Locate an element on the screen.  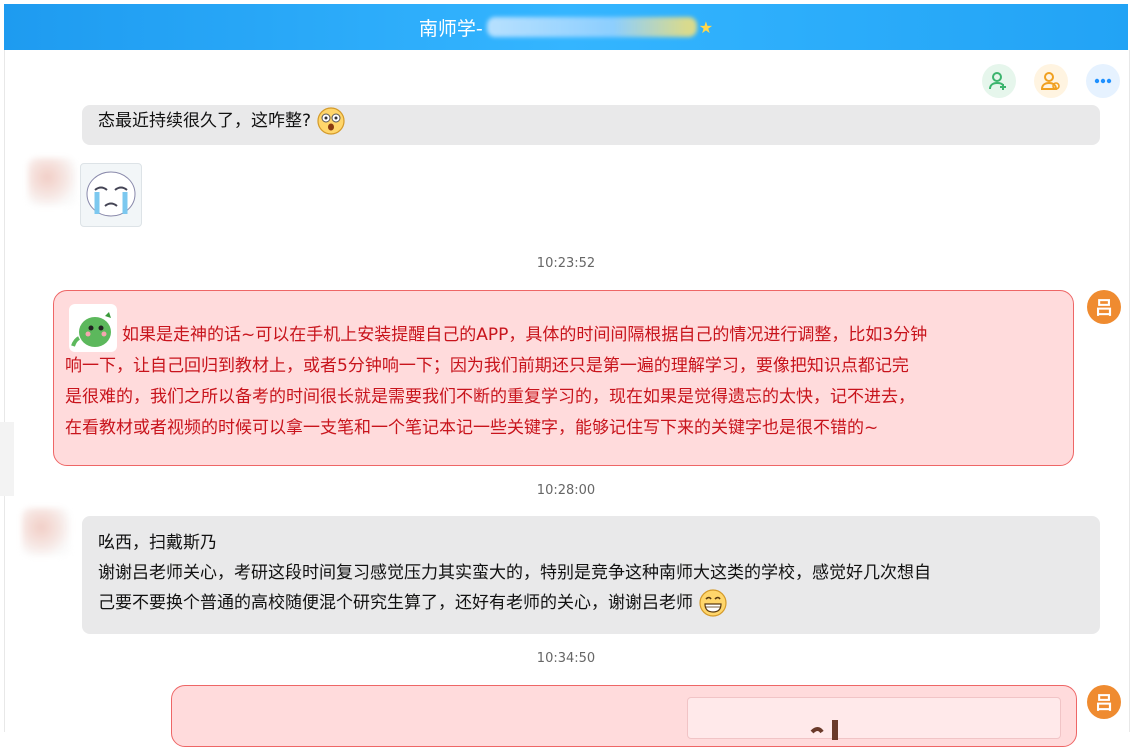
more-button is located at coordinates (1103, 81).